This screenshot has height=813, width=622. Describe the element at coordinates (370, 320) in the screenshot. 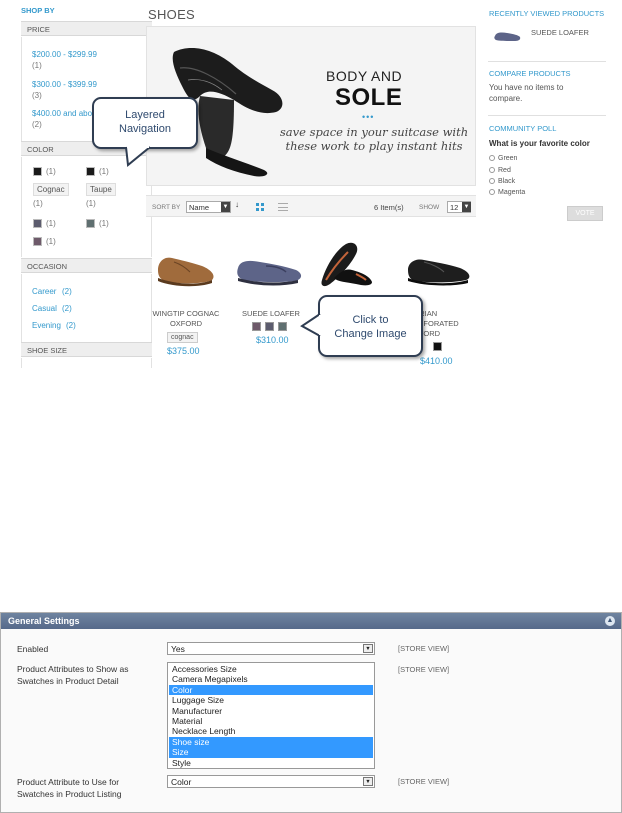

I see `callout-text-line: Click to` at that location.